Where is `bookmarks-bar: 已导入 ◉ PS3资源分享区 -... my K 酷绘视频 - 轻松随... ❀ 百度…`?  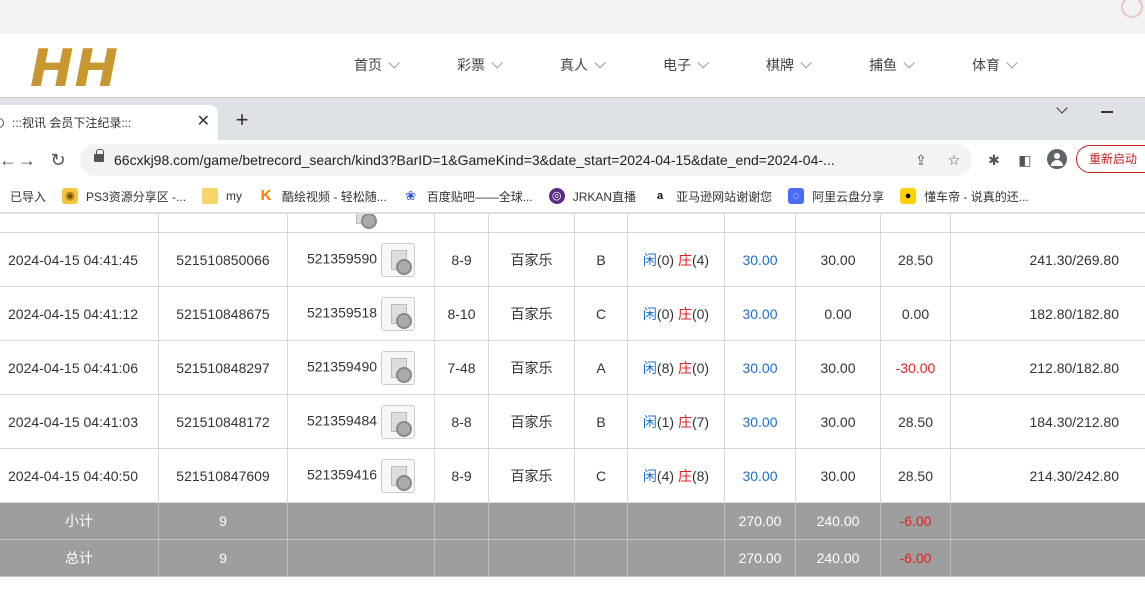 bookmarks-bar: 已导入 ◉ PS3资源分享区 -... my K 酷绘视频 - 轻松随... ❀ 百度… is located at coordinates (572, 196).